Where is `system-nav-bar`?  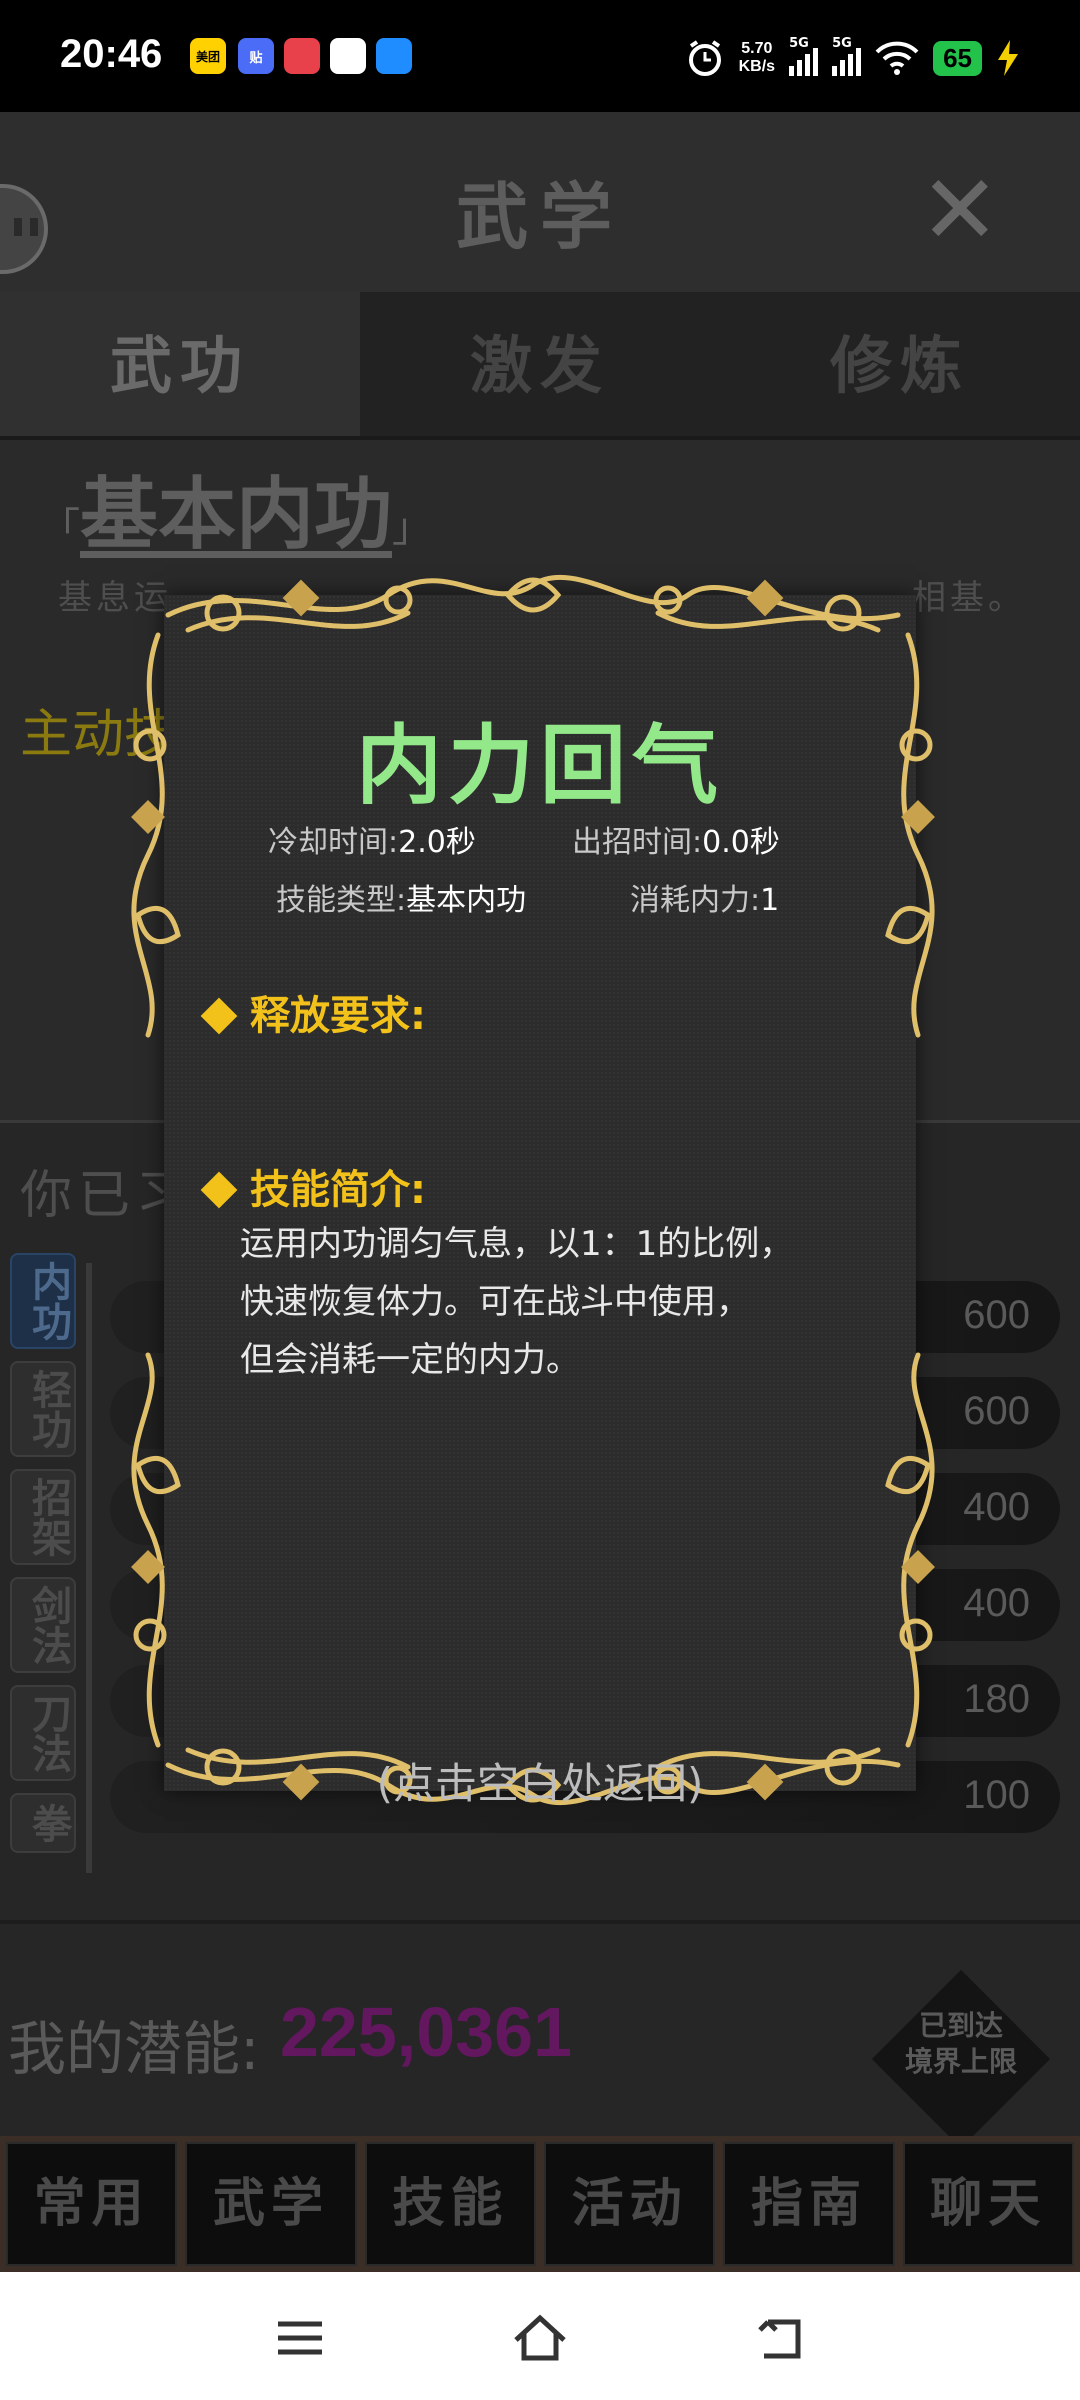 system-nav-bar is located at coordinates (540, 2336).